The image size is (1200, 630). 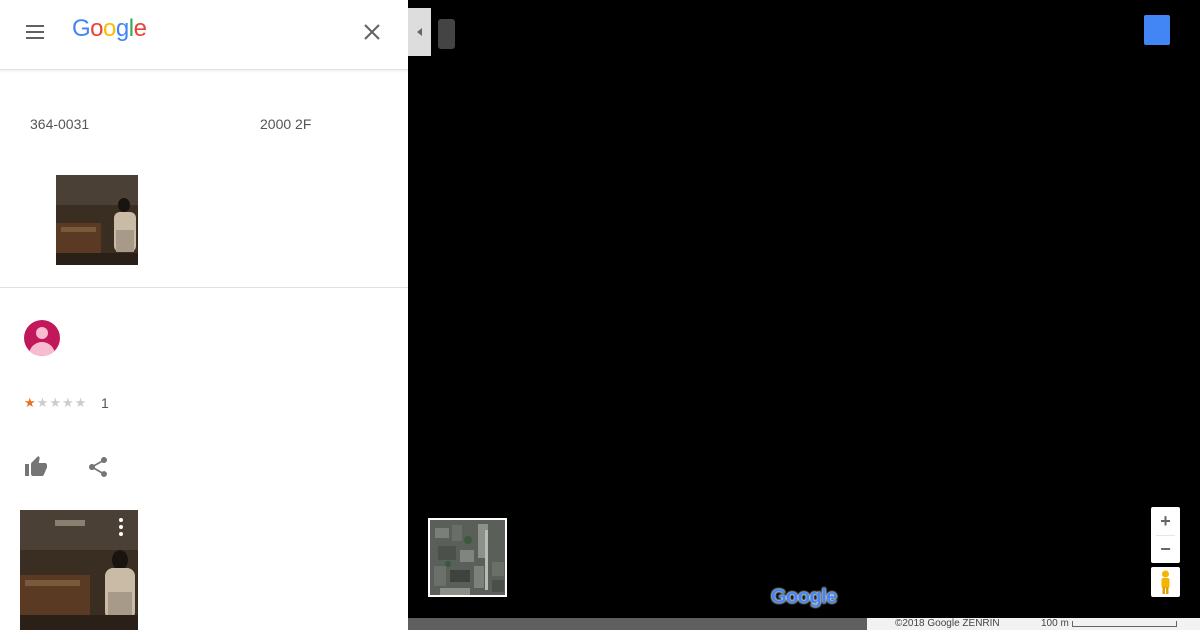 I want to click on address-detail: 2000 2F, so click(x=286, y=124).